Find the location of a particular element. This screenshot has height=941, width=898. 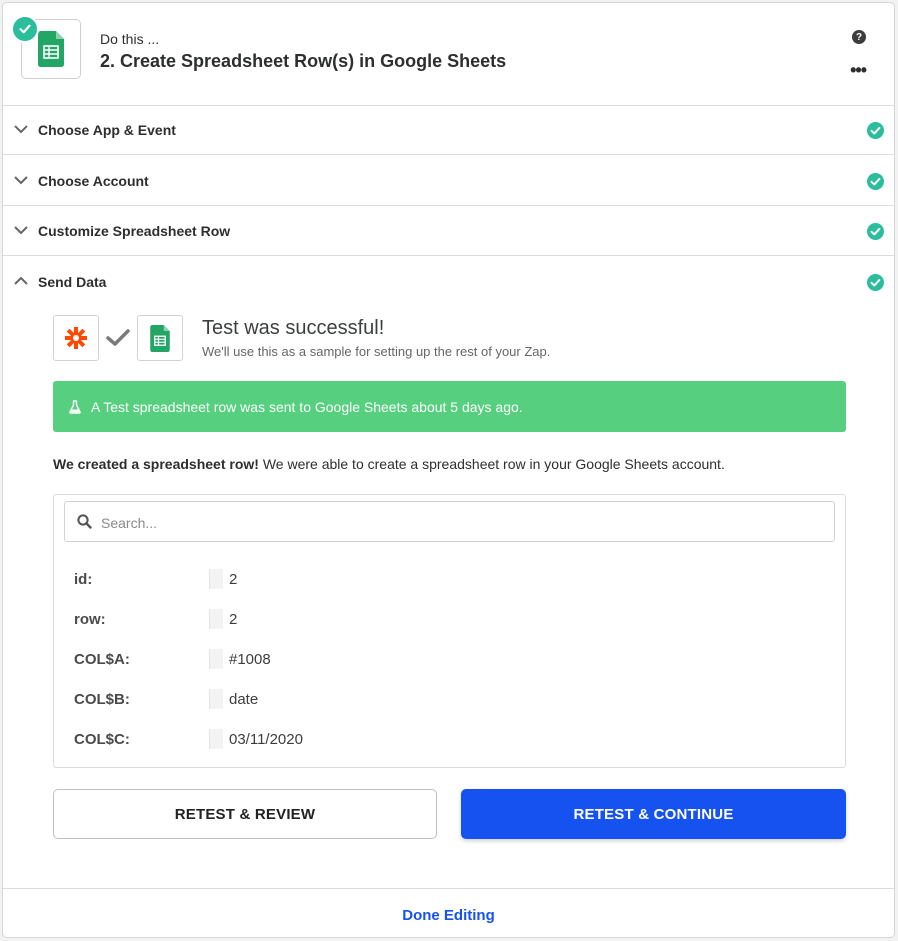

section-label: Send Data is located at coordinates (72, 282).